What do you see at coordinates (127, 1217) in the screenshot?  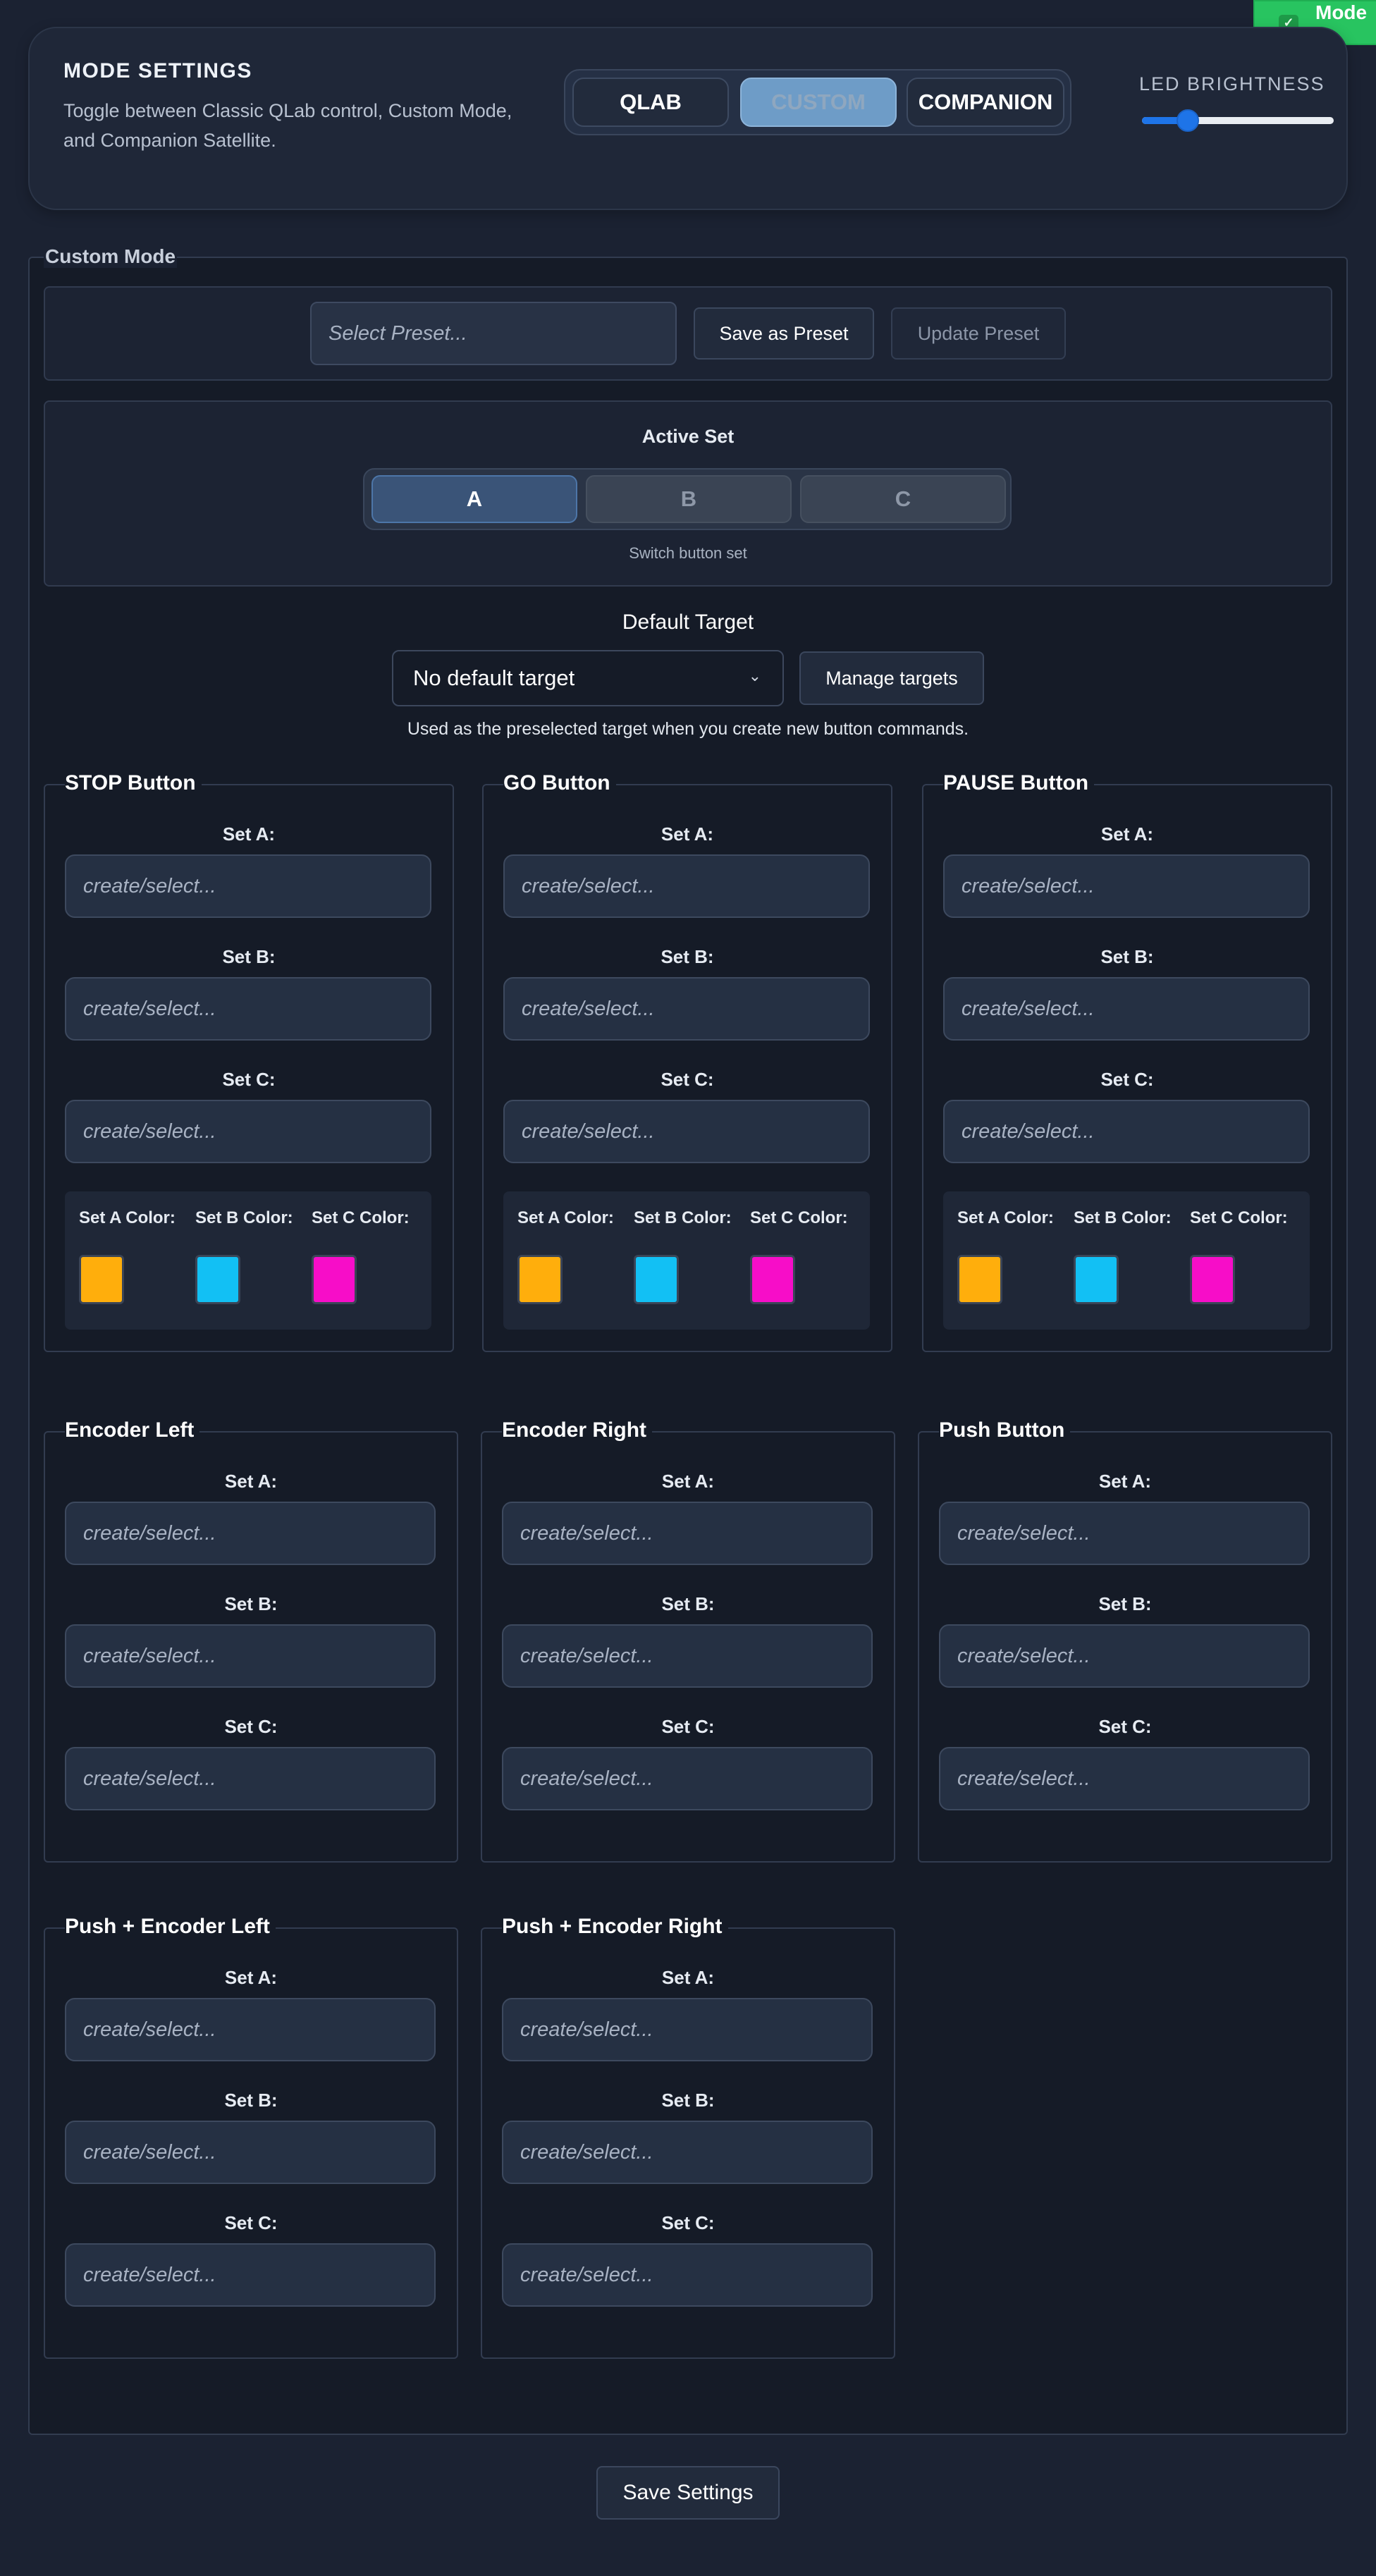 I see `stop-button-set-a-color-label: Set A Color:` at bounding box center [127, 1217].